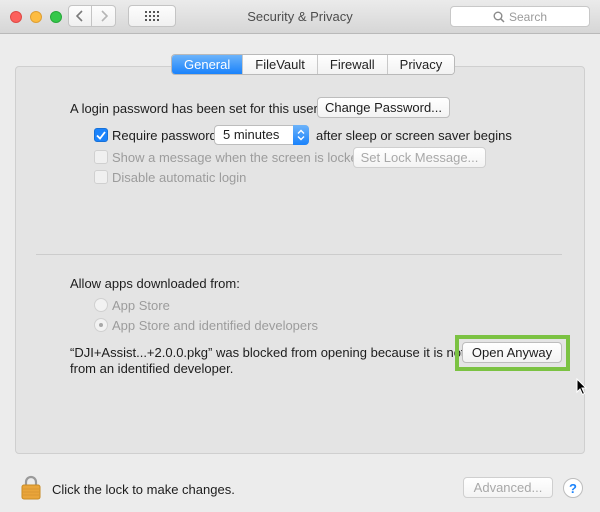 This screenshot has height=512, width=600. I want to click on lock-text: Click the lock to make changes., so click(143, 489).